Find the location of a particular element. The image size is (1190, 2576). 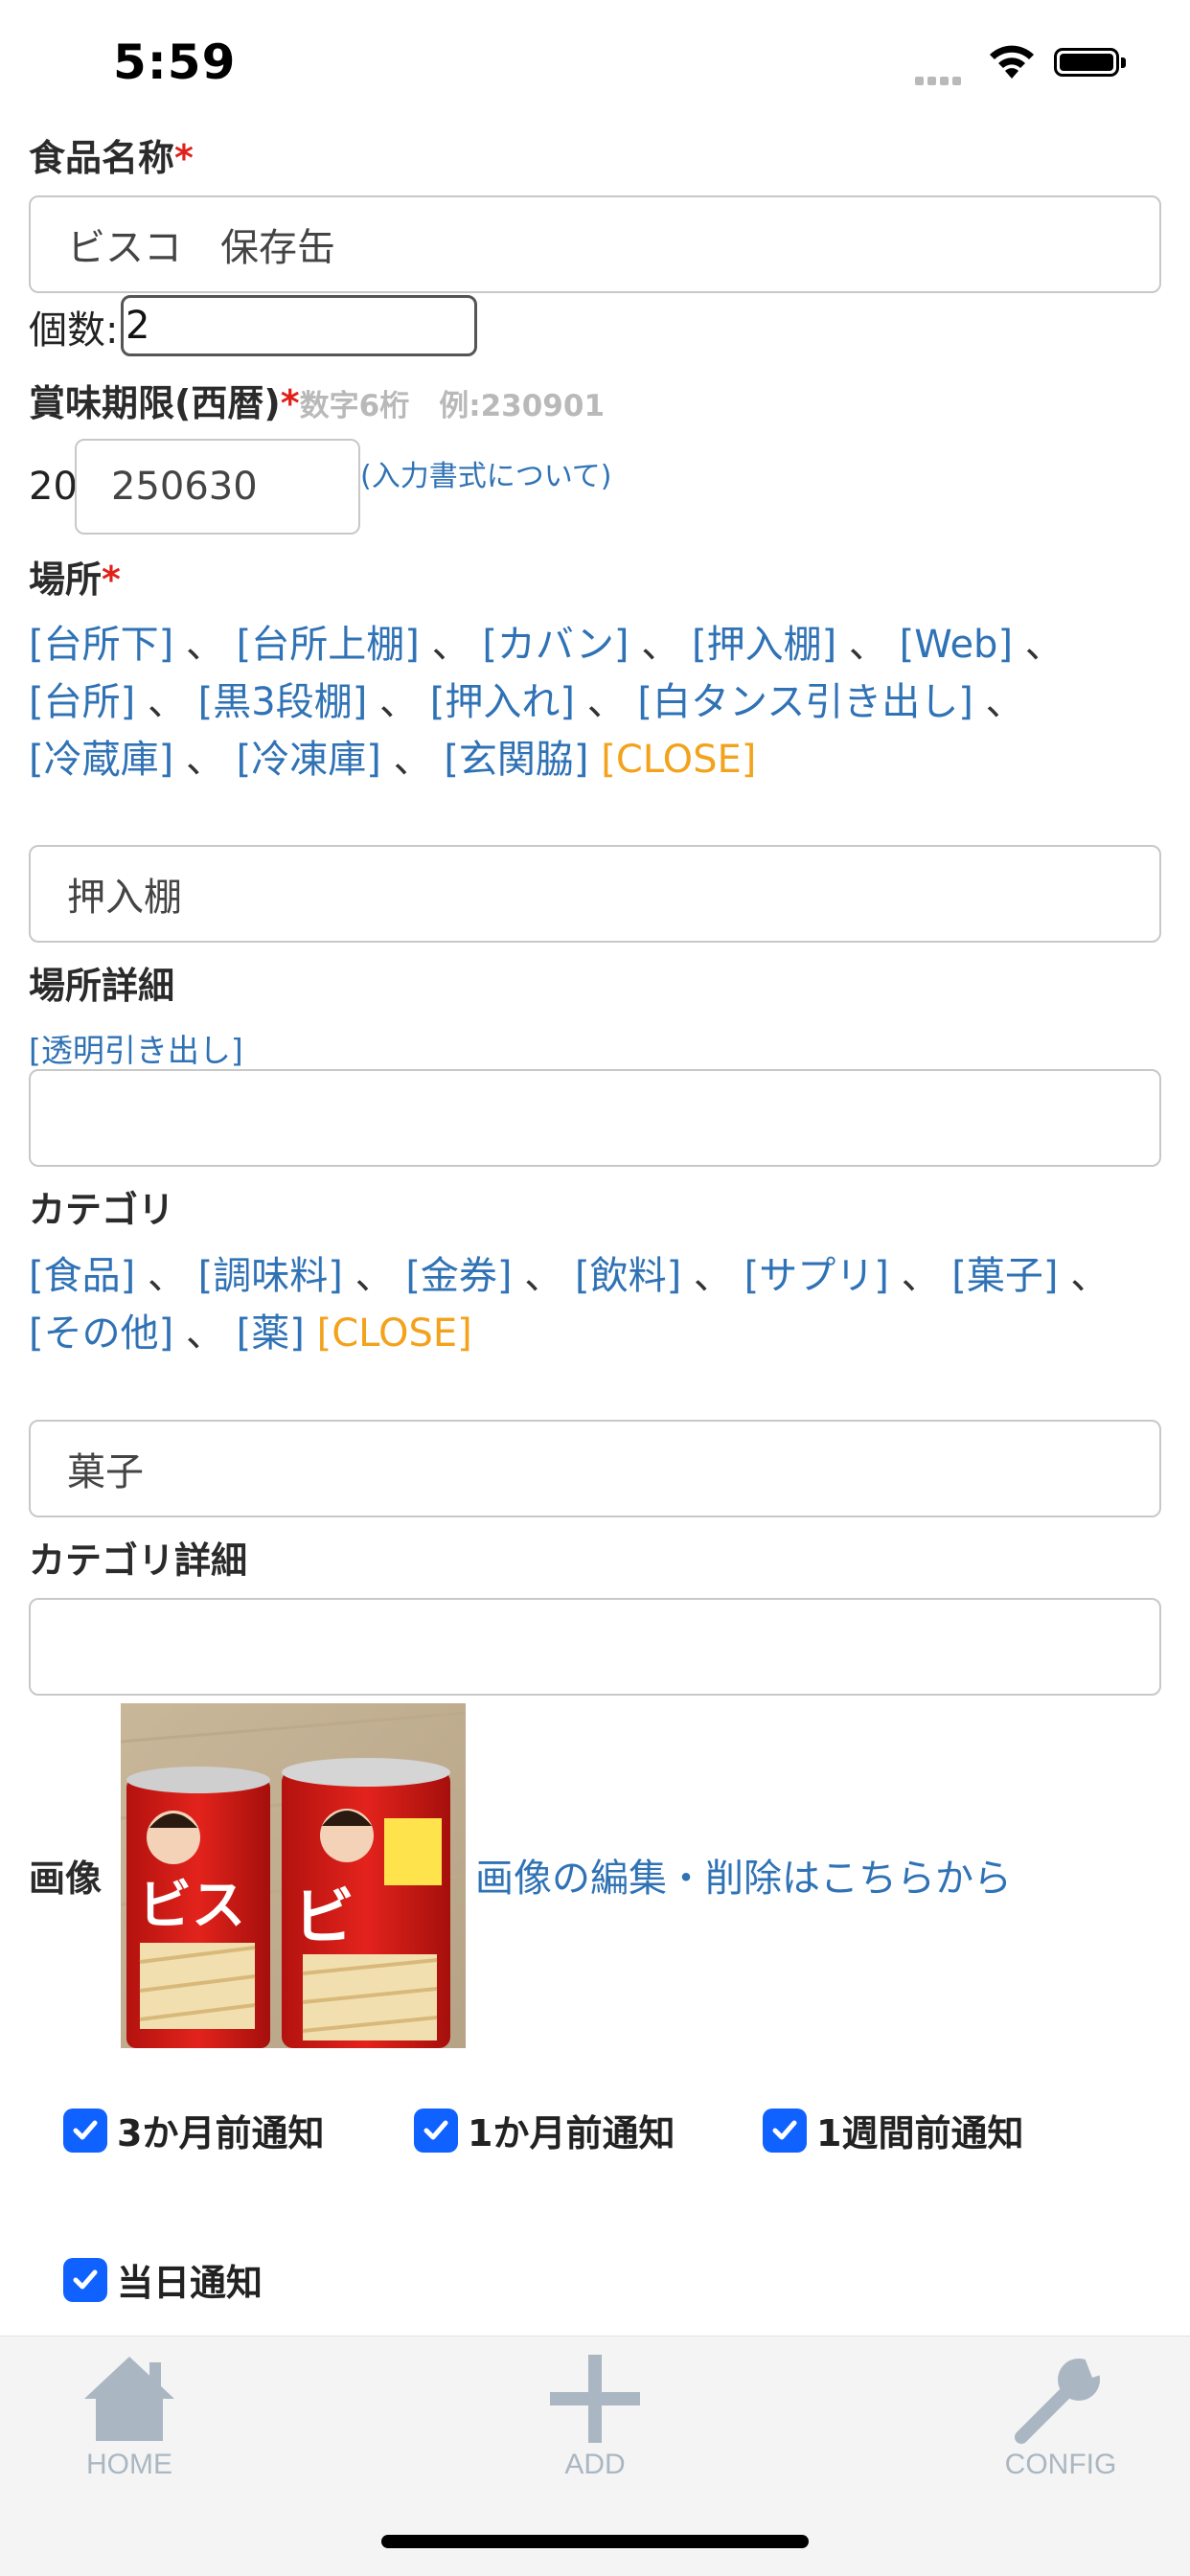

location-option: [冷凍庫] is located at coordinates (309, 760).